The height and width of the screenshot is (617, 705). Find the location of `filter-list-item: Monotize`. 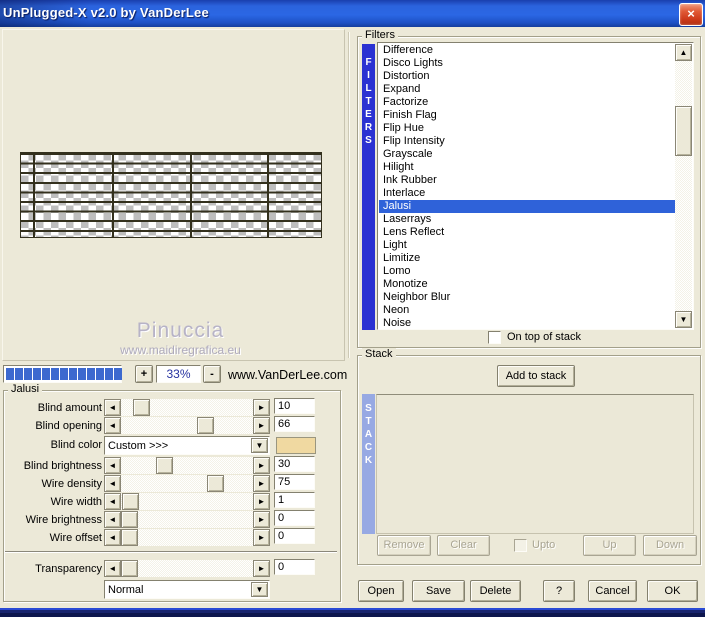

filter-list-item: Monotize is located at coordinates (528, 284).